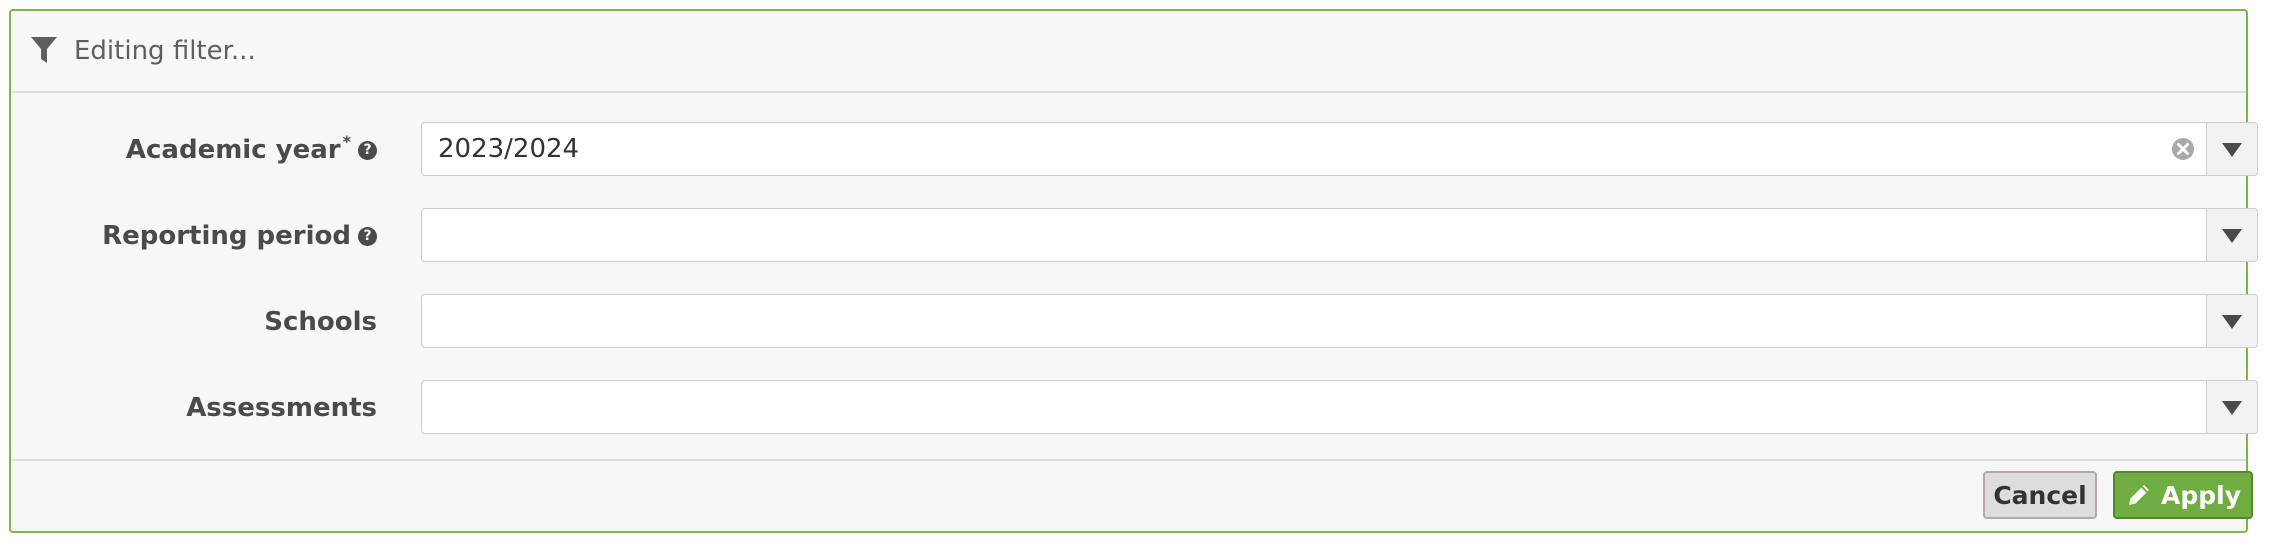  I want to click on academic-year-select: 2023/2024, so click(1339, 149).